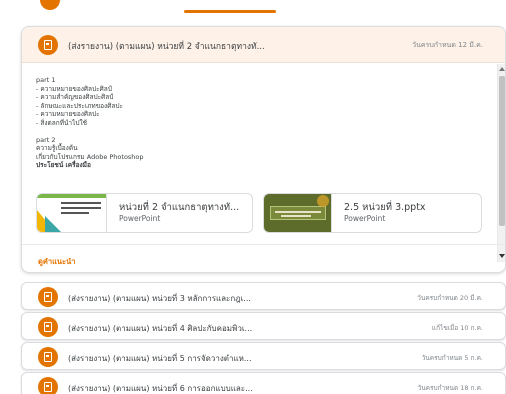 The image size is (506, 394). What do you see at coordinates (74, 88) in the screenshot?
I see `description-line: - ความหมายของศิลปะศิลป์` at bounding box center [74, 88].